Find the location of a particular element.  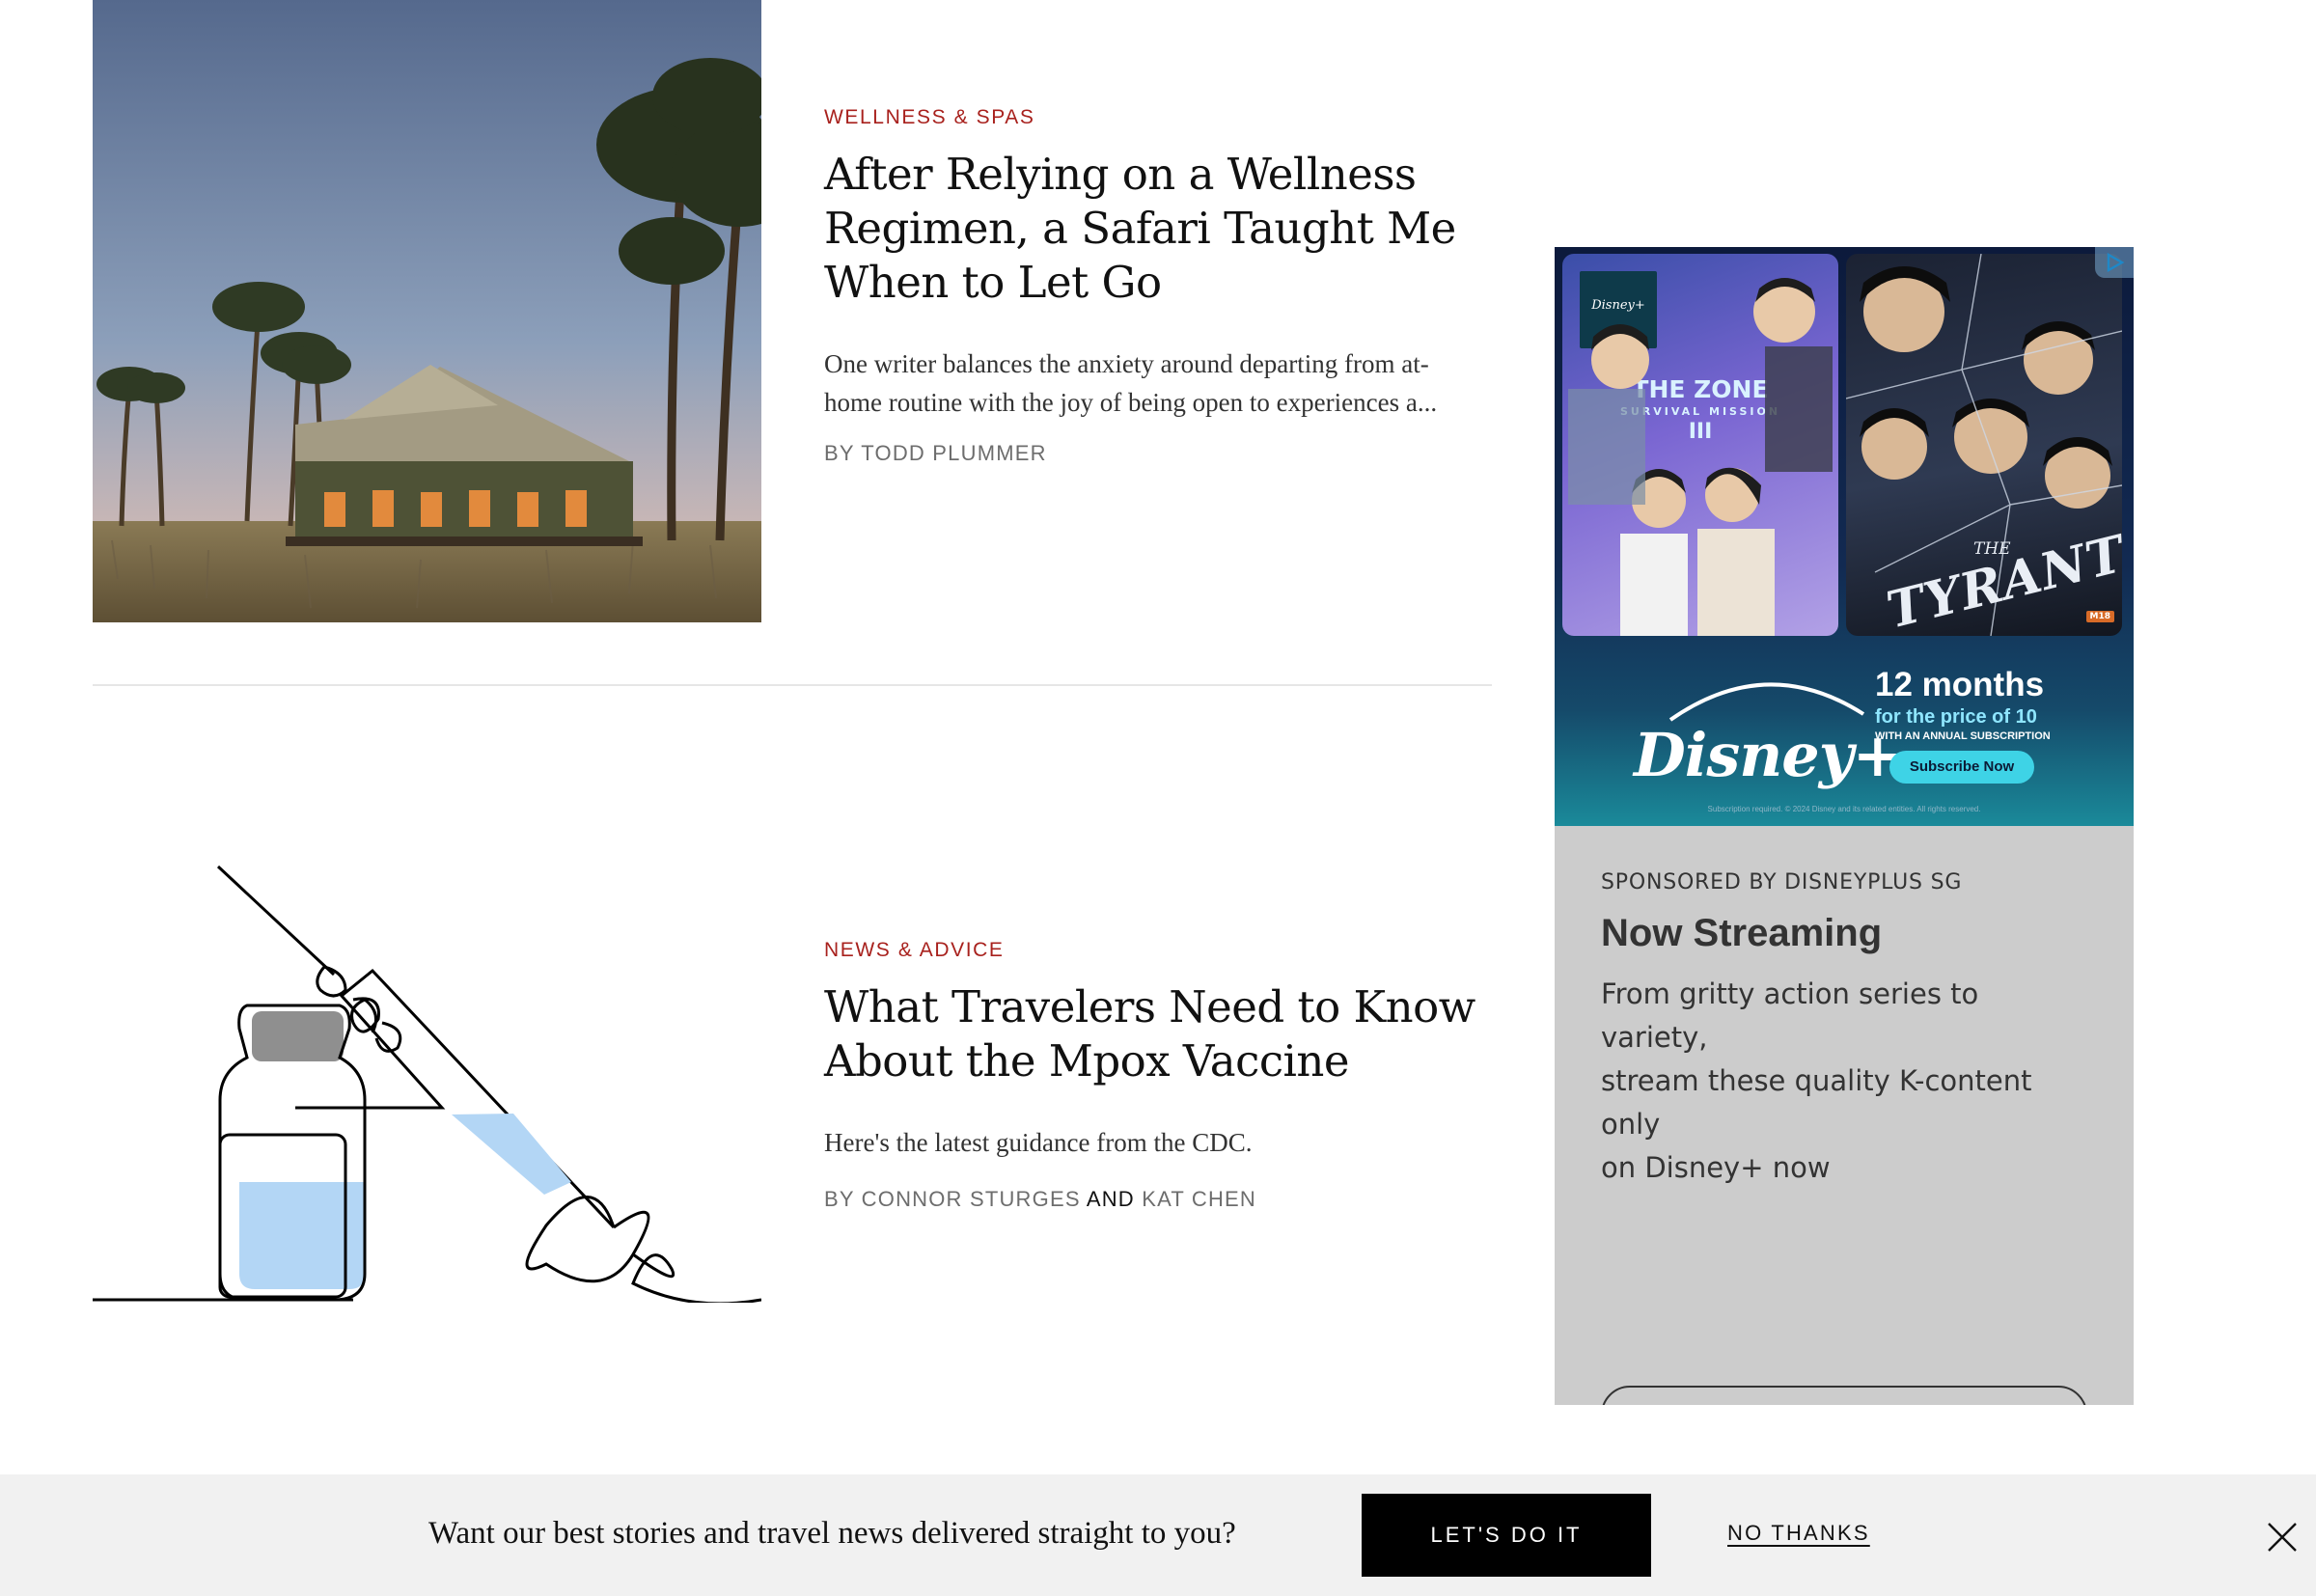

offer-small: WITH AN ANNUAL SUBSCRIPTION is located at coordinates (1963, 736).